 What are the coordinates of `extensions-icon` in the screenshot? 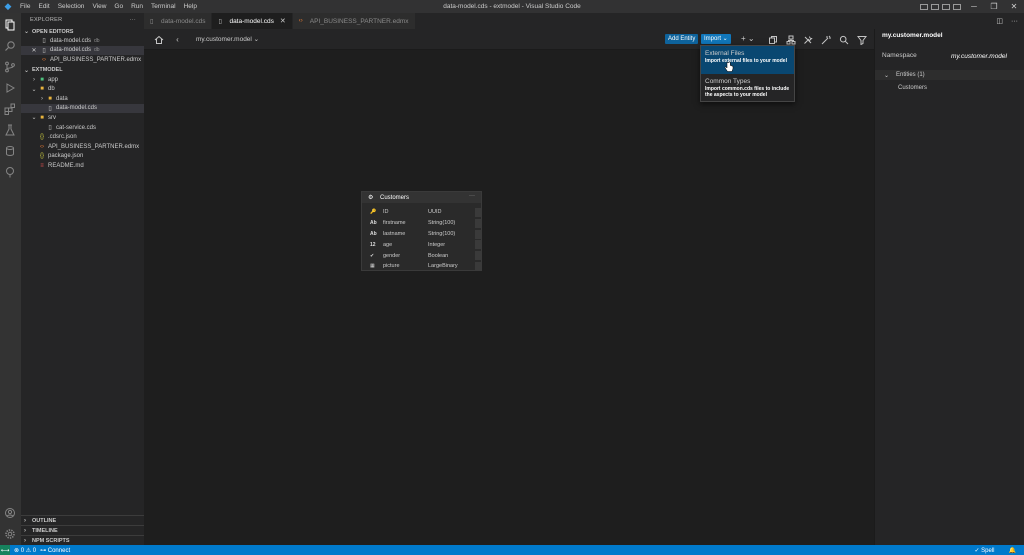 It's located at (10, 109).